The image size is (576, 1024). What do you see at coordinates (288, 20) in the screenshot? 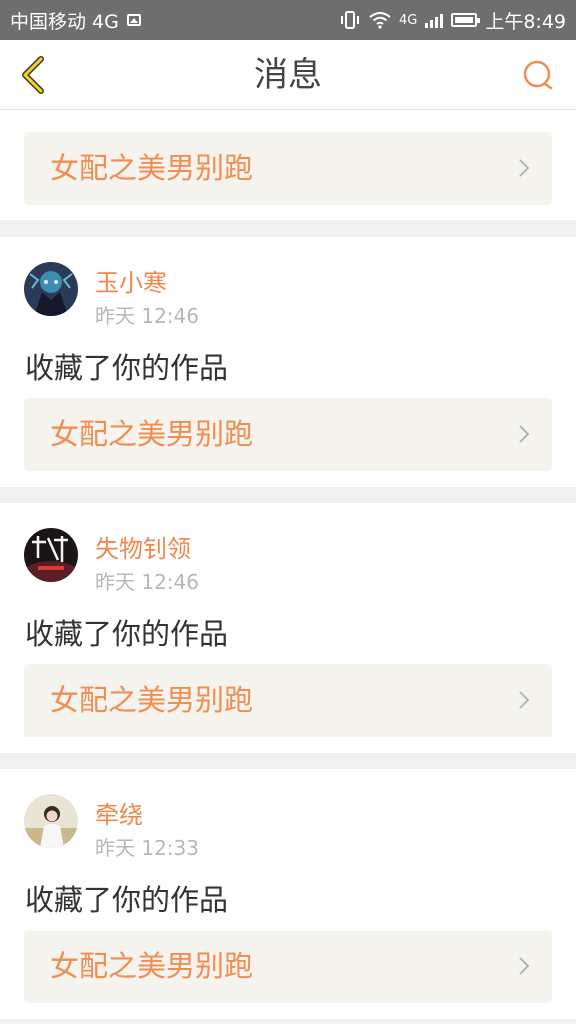
I see `status-bar: 中国移动 4G 4G 上午8:49` at bounding box center [288, 20].